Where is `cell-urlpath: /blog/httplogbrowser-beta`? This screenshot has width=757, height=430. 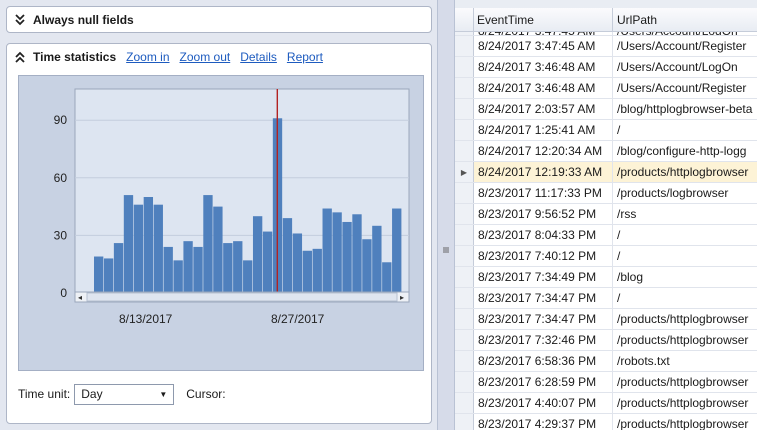 cell-urlpath: /blog/httplogbrowser-beta is located at coordinates (685, 109).